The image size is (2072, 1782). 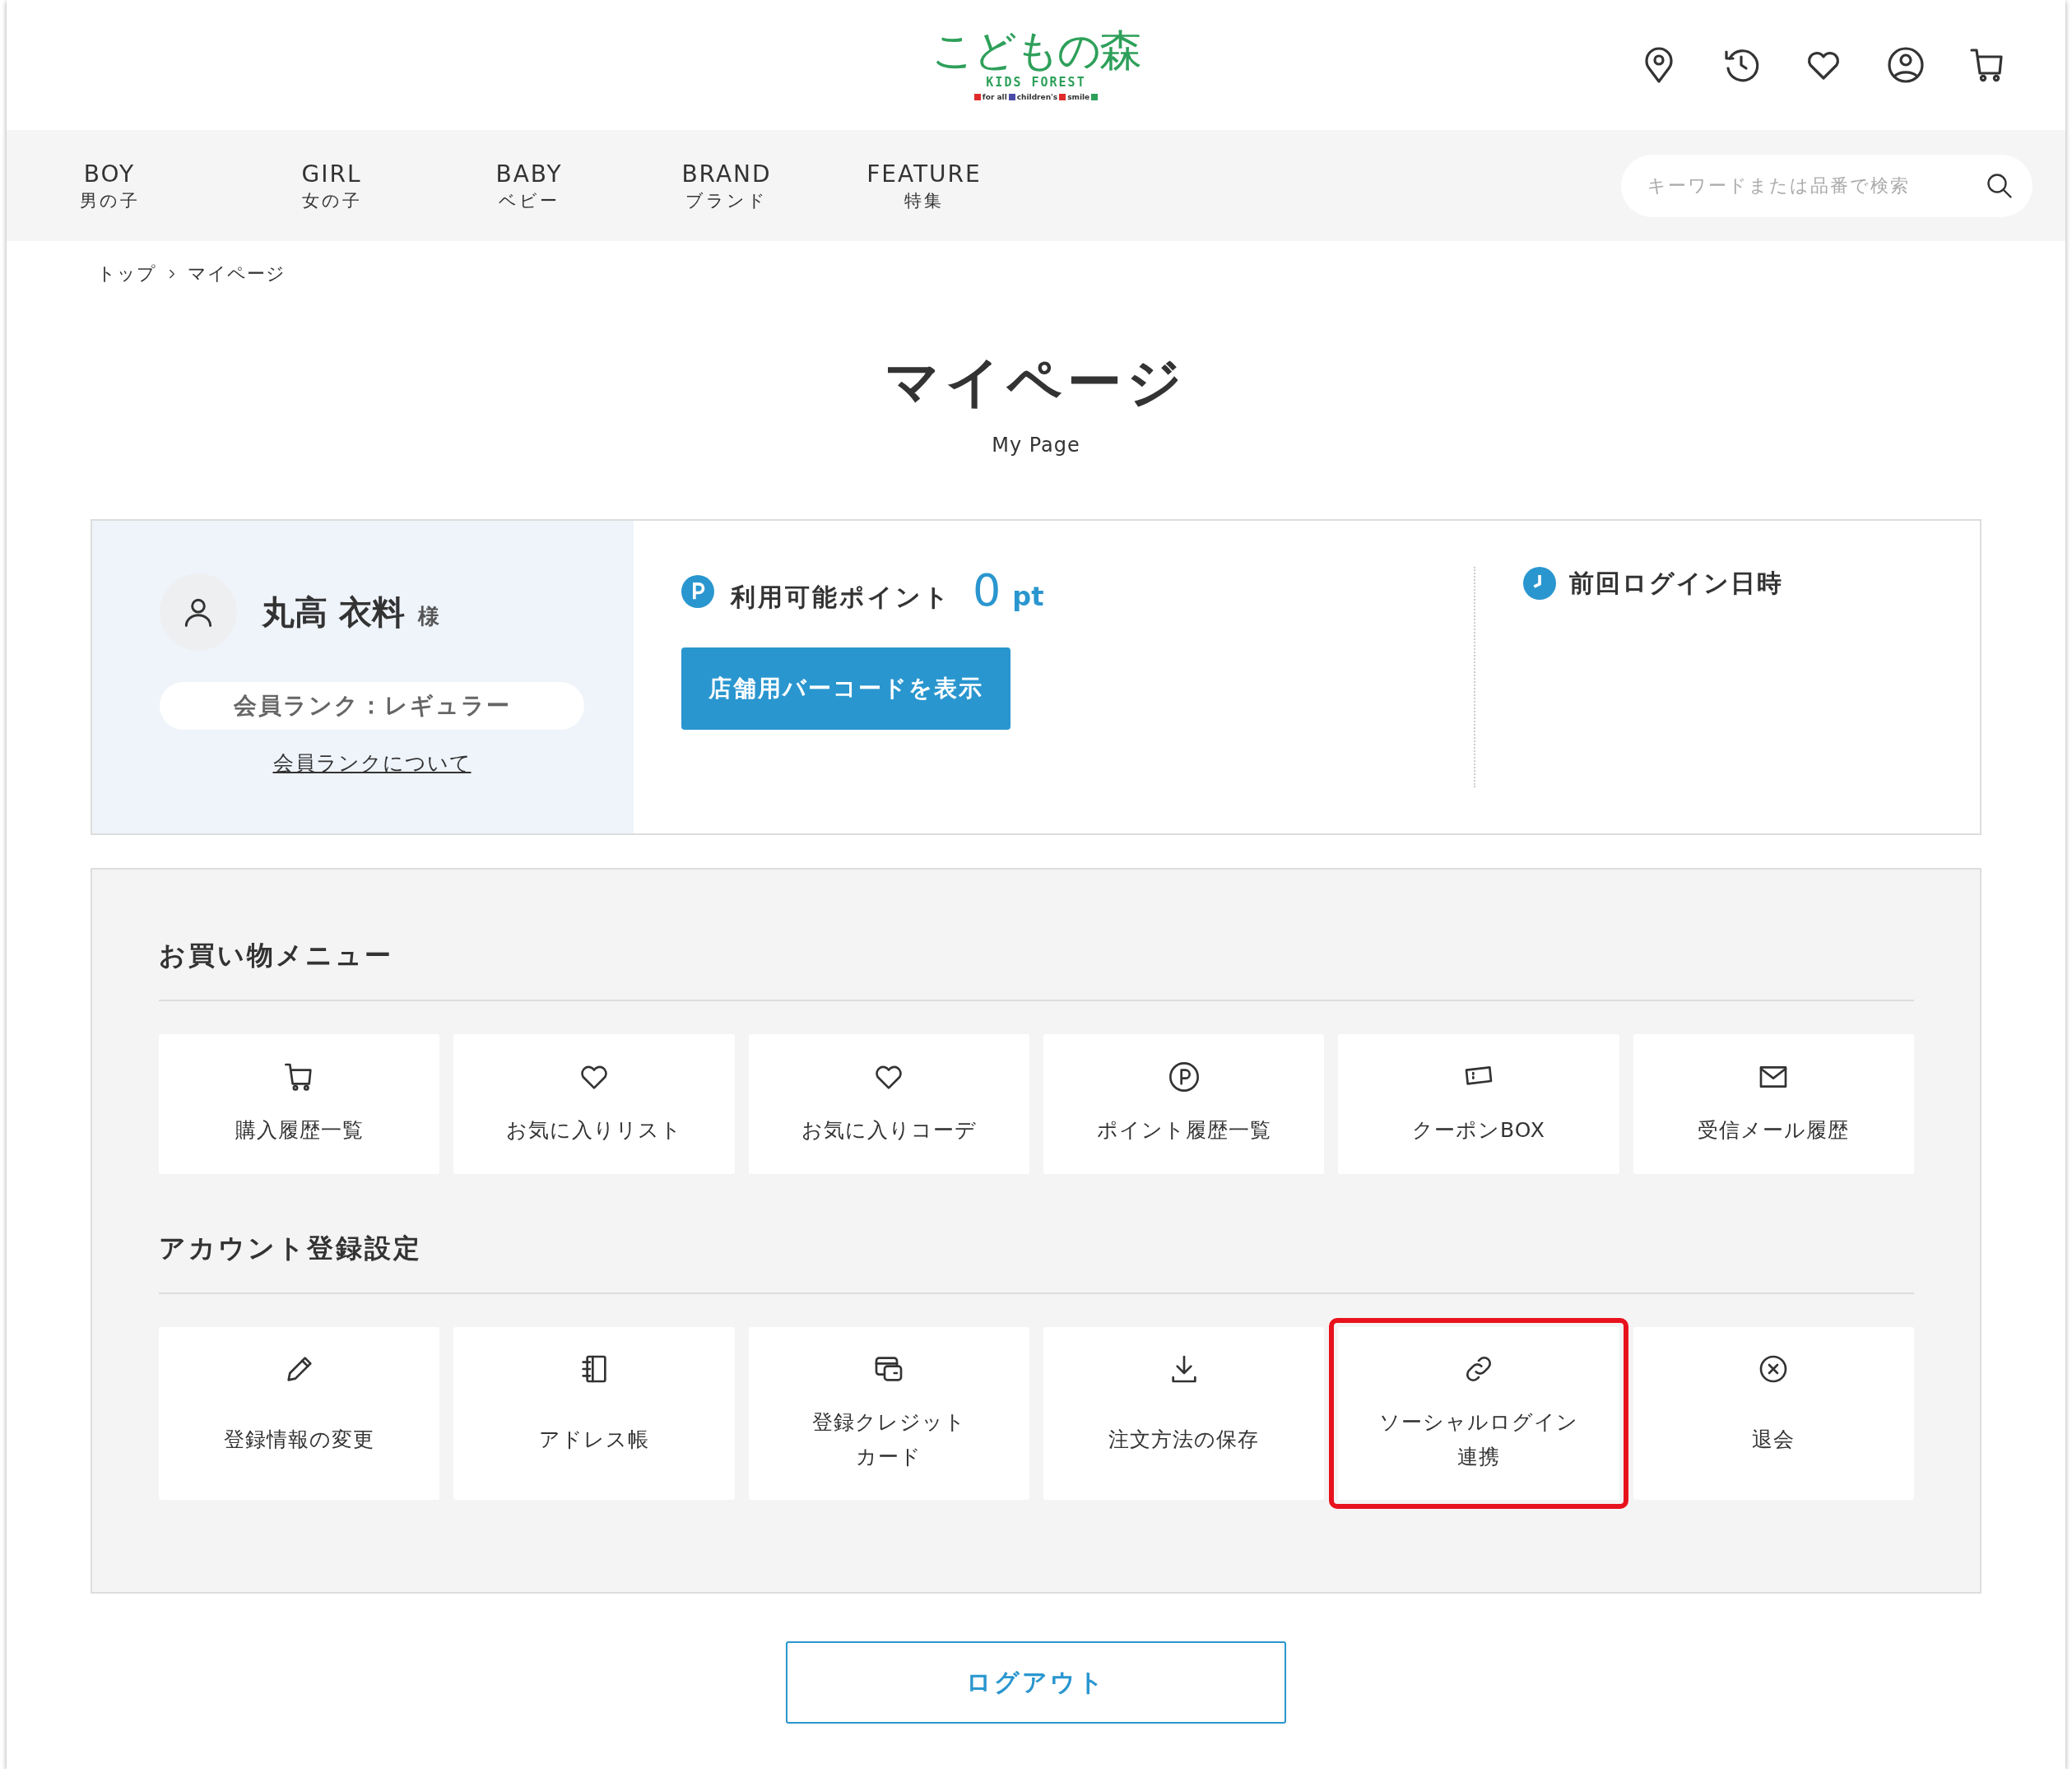 I want to click on menu-tile: ソーシャルログイン 連携, so click(x=1478, y=1413).